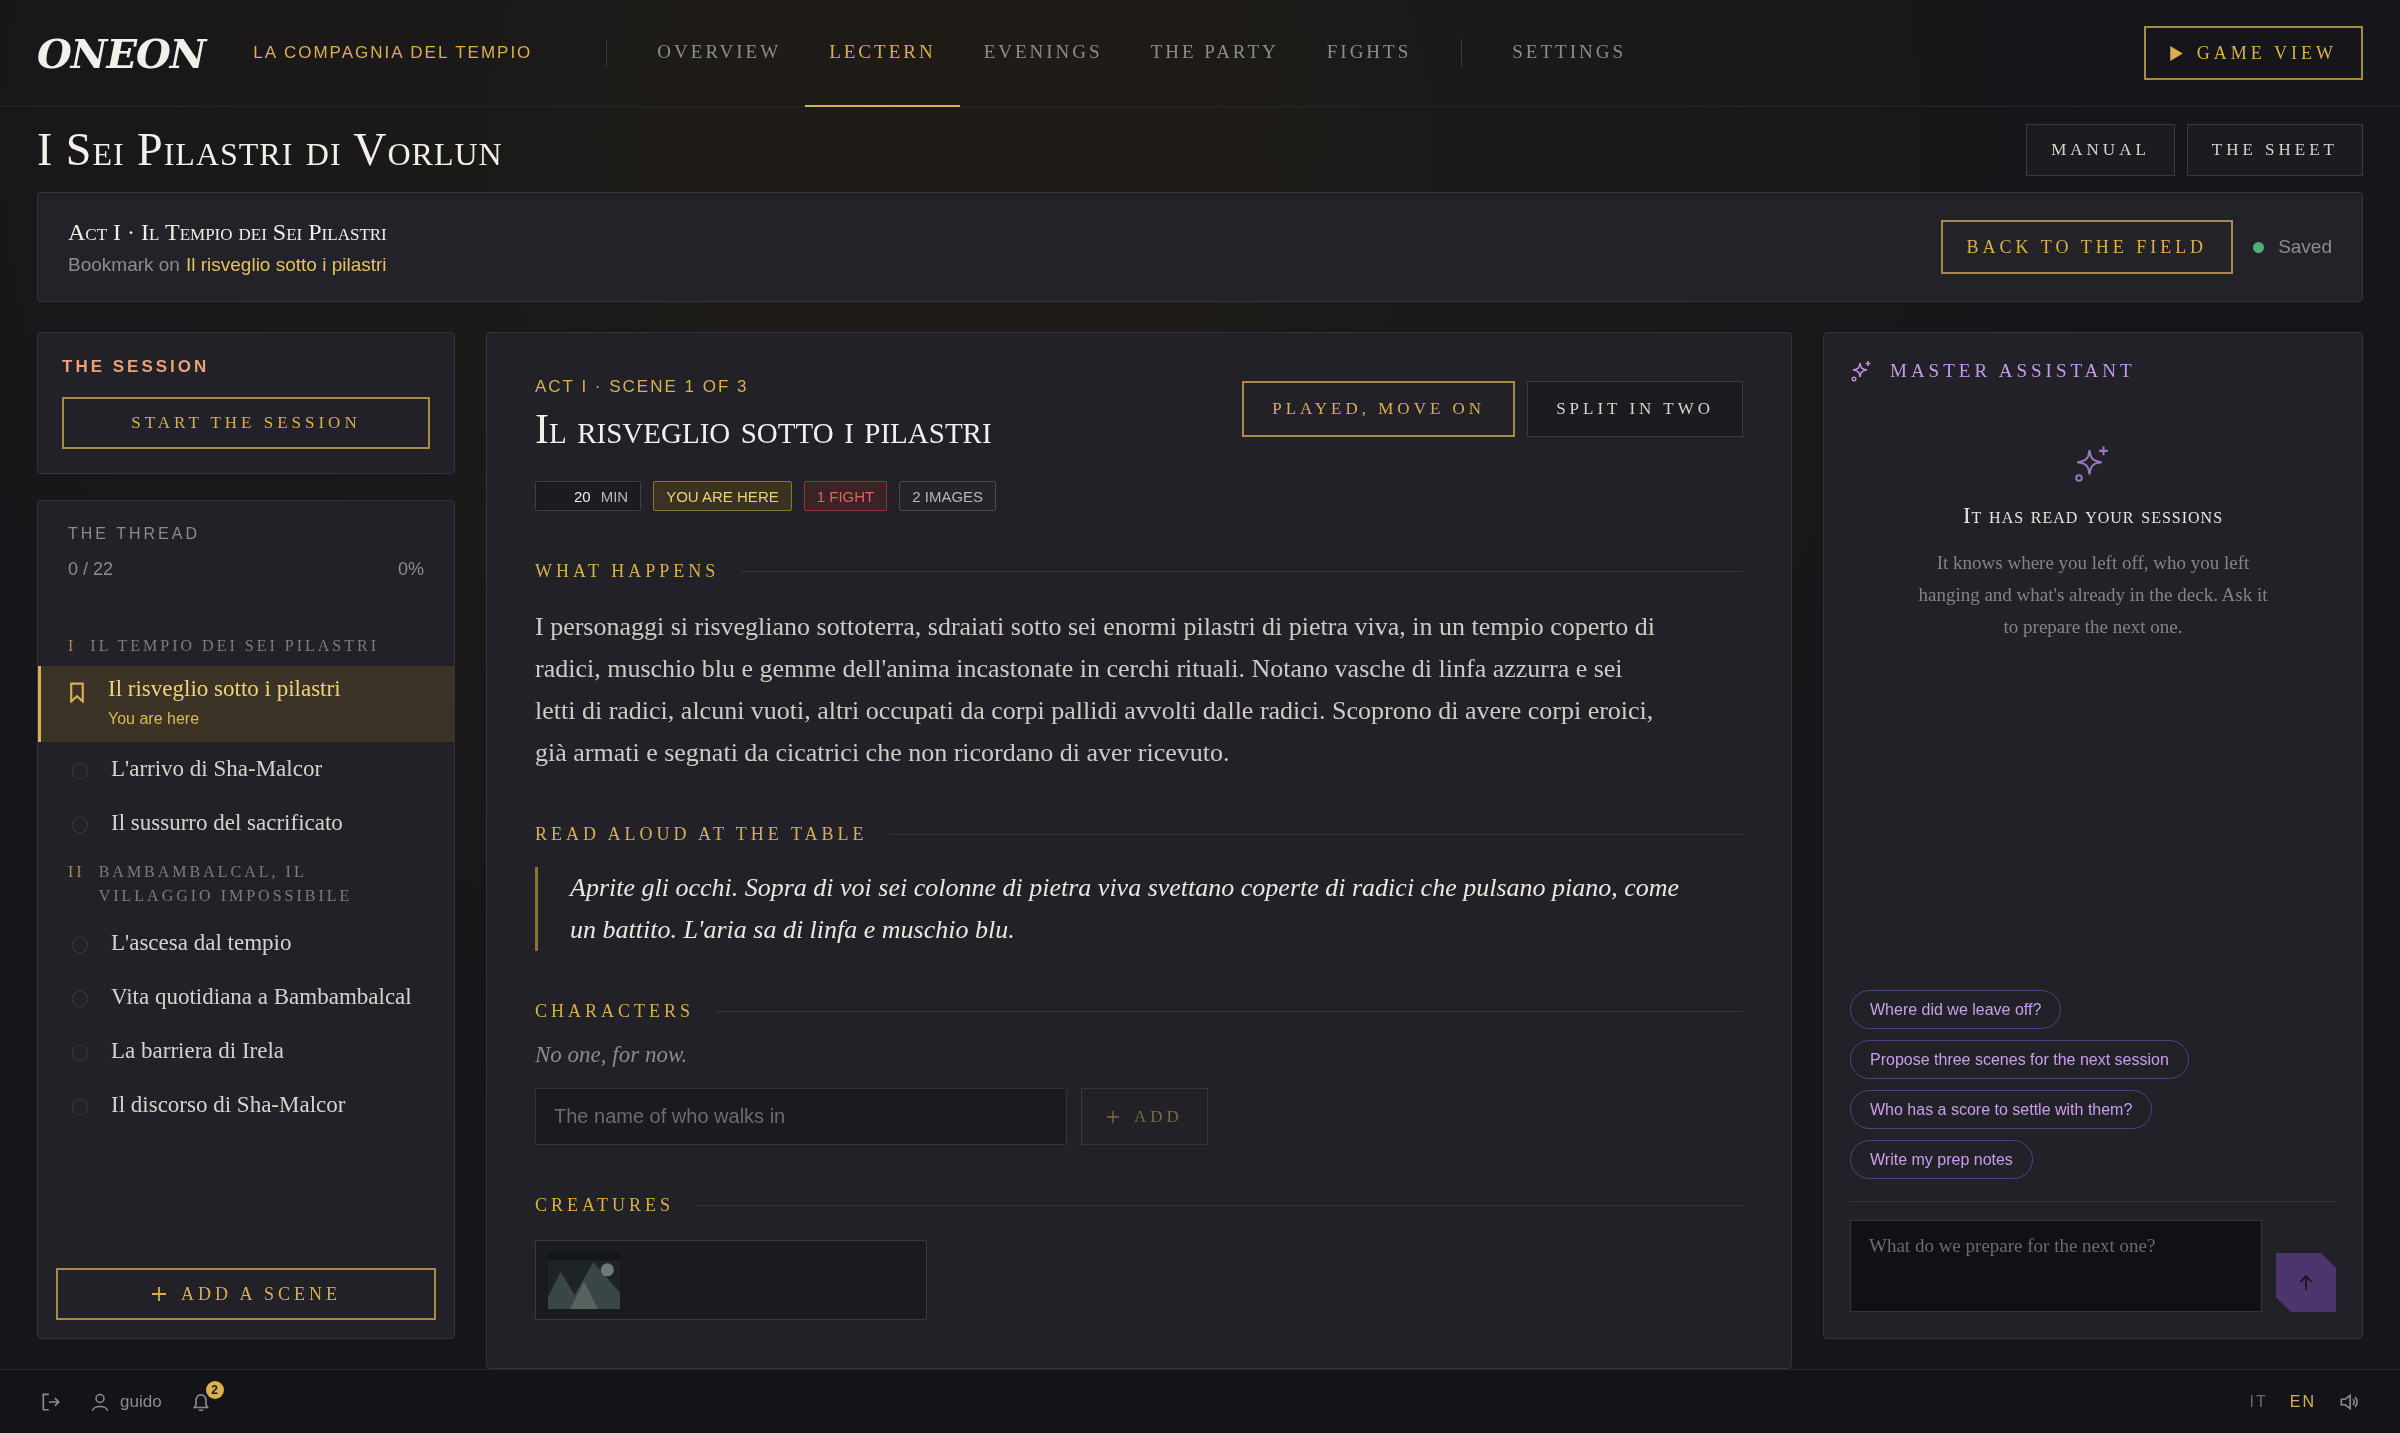  What do you see at coordinates (246, 423) in the screenshot?
I see `start-session-button: START THE SESSION` at bounding box center [246, 423].